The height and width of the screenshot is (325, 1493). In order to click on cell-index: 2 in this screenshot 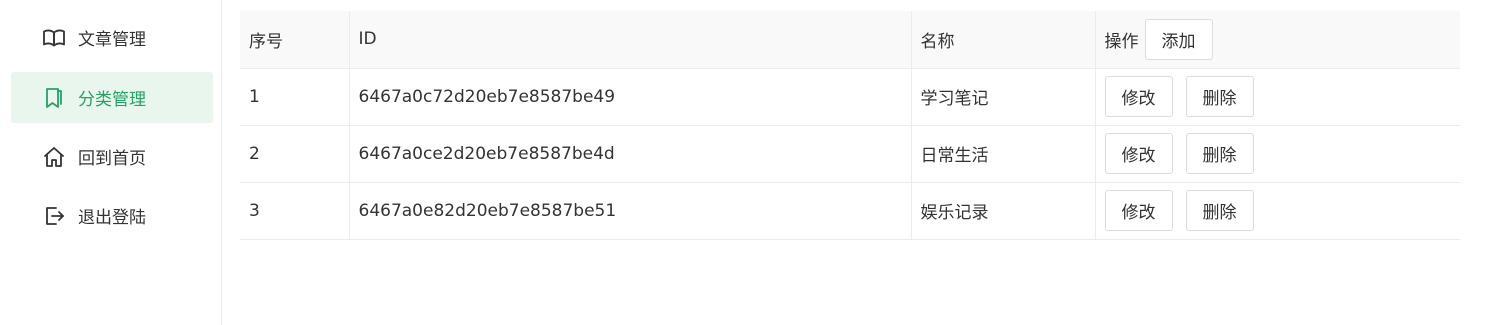, I will do `click(294, 154)`.